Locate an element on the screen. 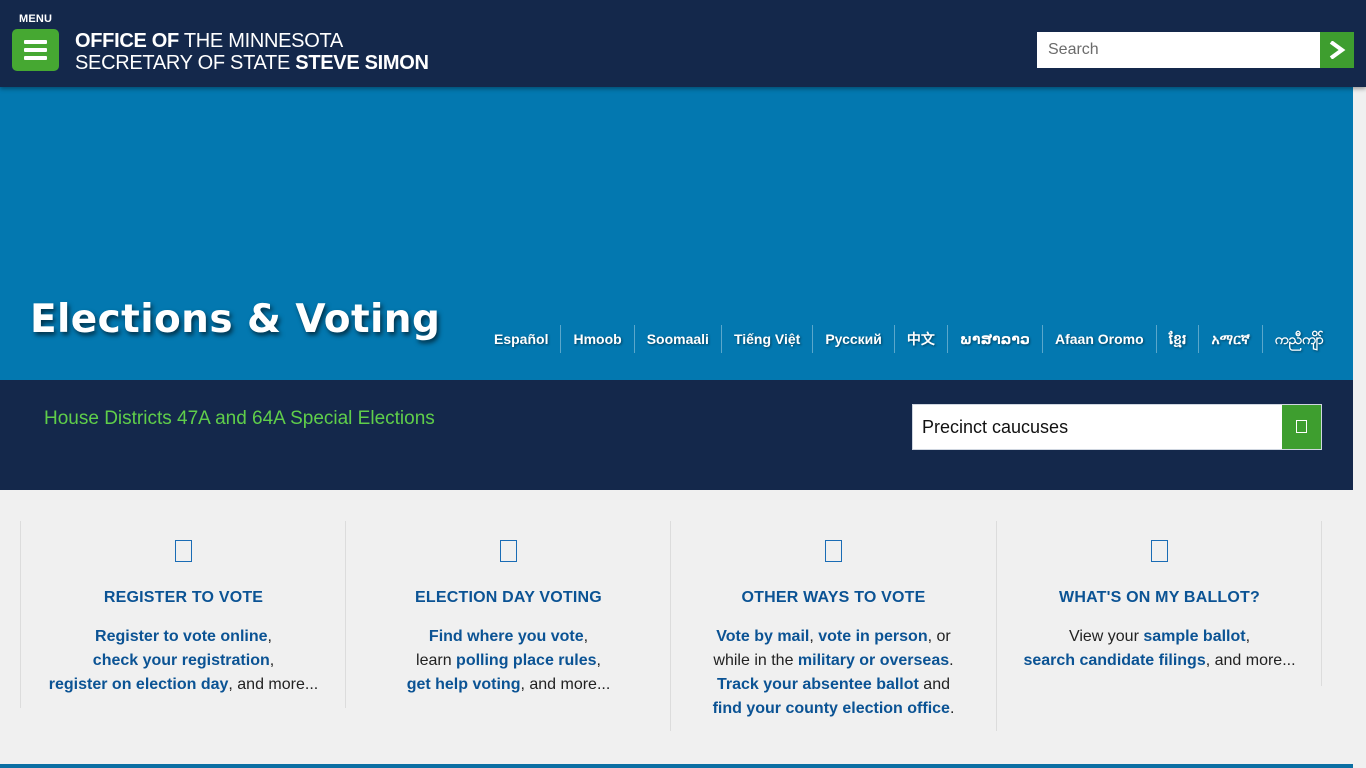  search-submit-button is located at coordinates (1337, 50).